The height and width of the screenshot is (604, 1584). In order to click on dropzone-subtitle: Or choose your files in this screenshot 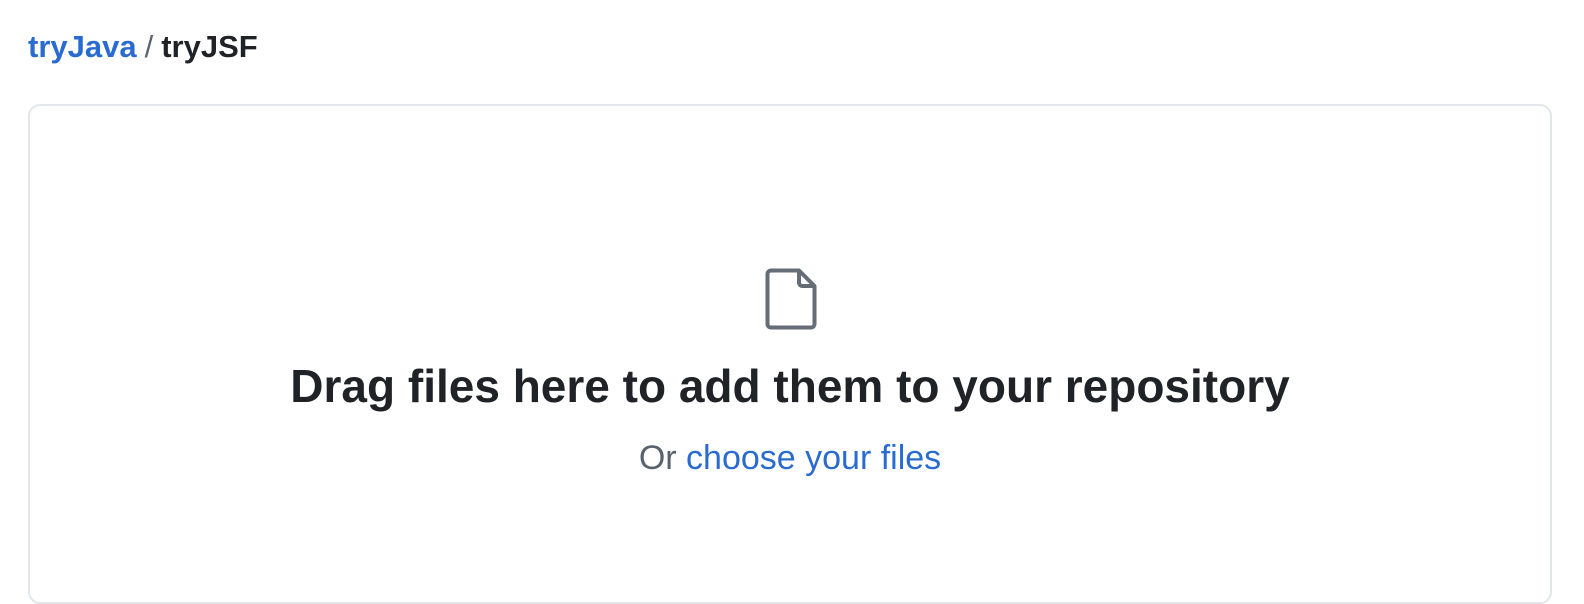, I will do `click(790, 458)`.